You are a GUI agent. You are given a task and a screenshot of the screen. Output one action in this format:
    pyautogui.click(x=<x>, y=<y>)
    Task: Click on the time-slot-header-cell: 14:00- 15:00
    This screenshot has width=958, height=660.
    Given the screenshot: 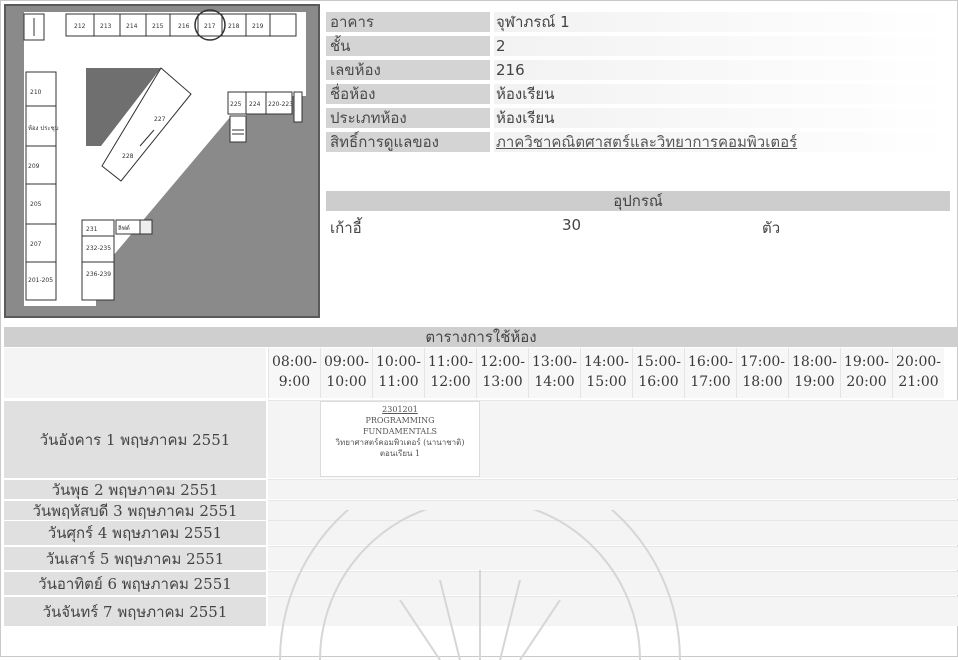 What is the action you would take?
    pyautogui.click(x=606, y=373)
    